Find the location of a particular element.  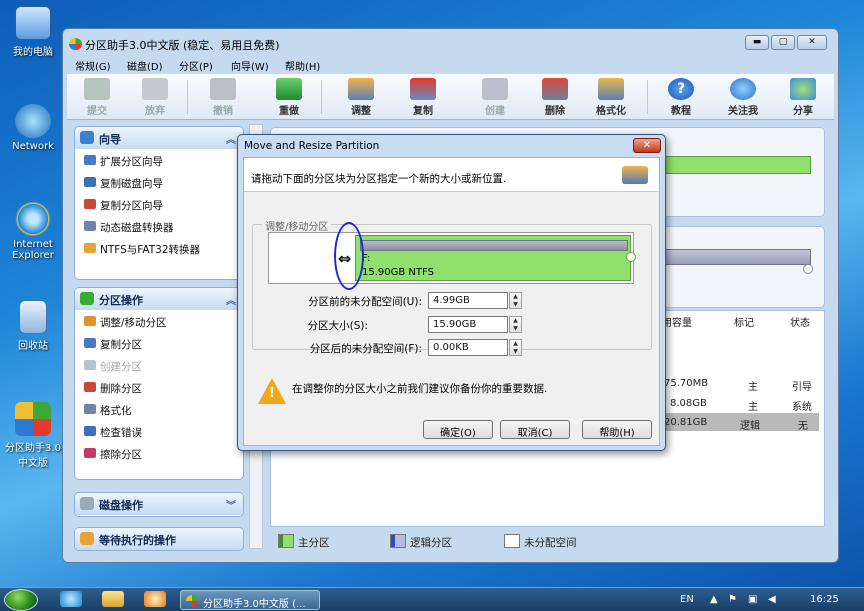

toolbar-follow-button: 关注我 is located at coordinates (743, 97).